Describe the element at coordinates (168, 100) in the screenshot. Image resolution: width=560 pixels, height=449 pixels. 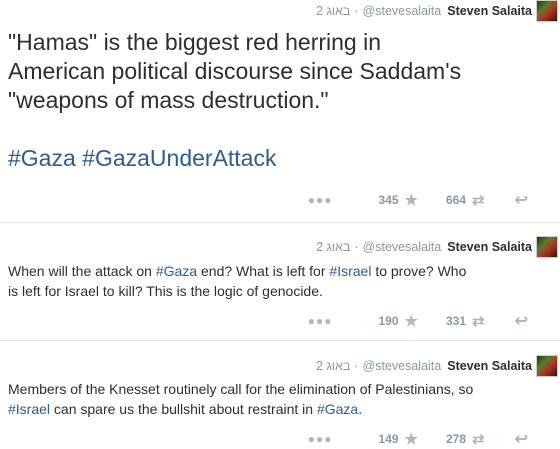
I see `tweet-text-segment: "weapons of mass destruction."` at that location.